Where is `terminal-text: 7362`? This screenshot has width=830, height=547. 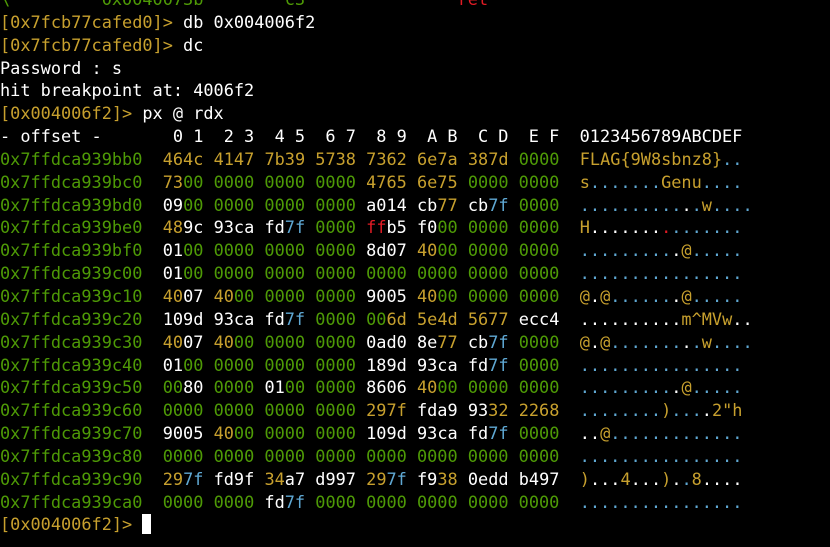
terminal-text: 7362 is located at coordinates (386, 158).